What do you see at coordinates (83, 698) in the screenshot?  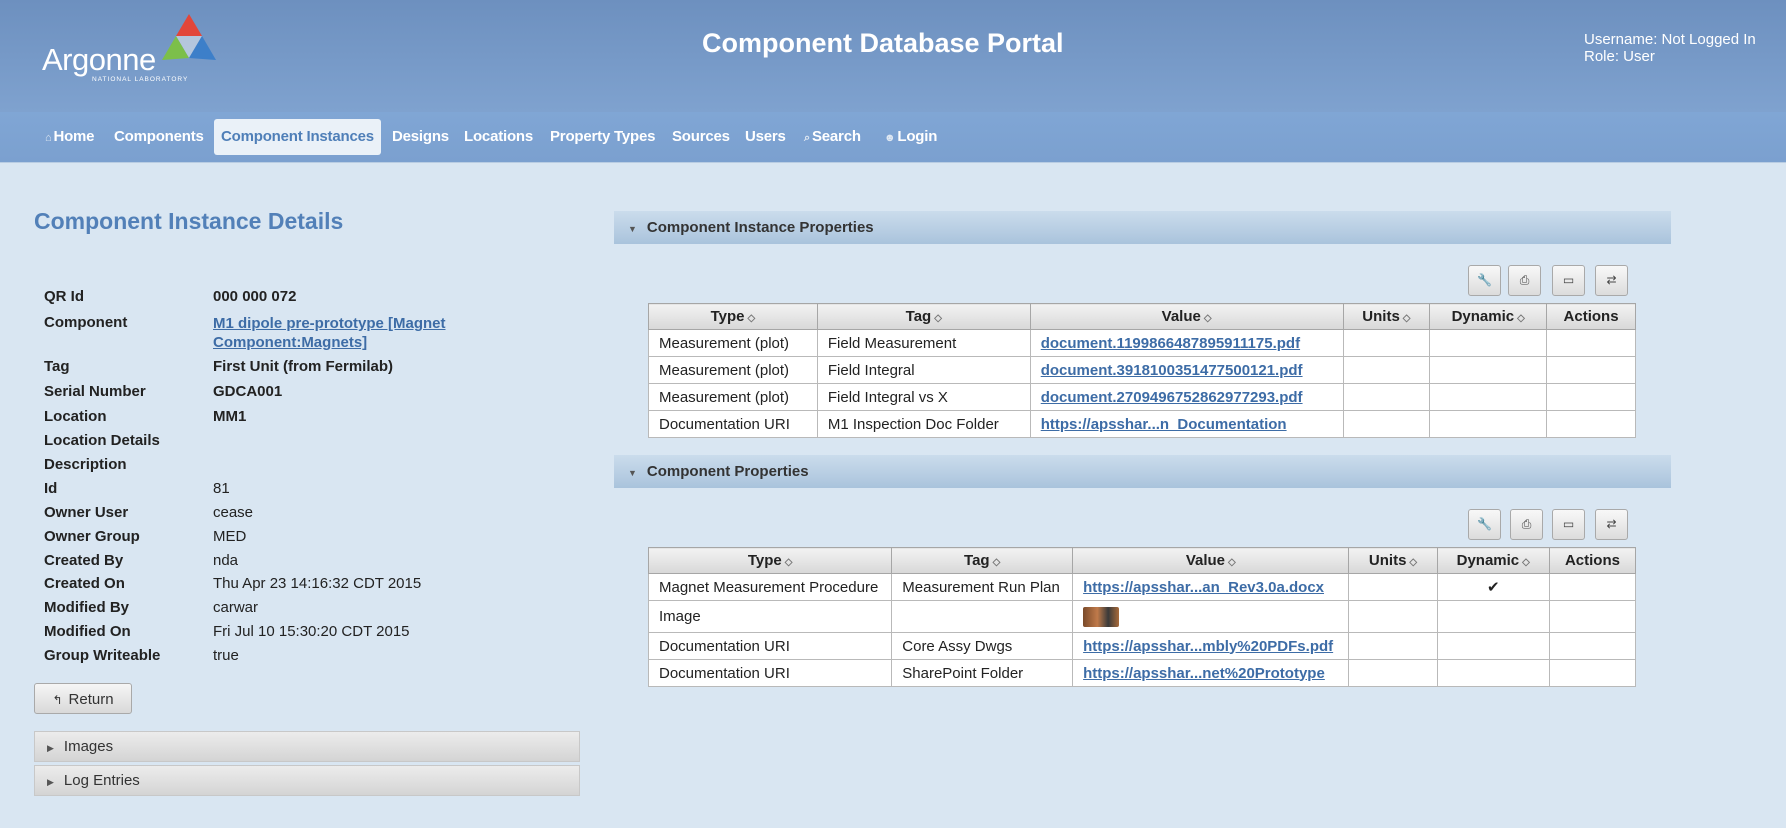 I see `return-button: ↰ Return` at bounding box center [83, 698].